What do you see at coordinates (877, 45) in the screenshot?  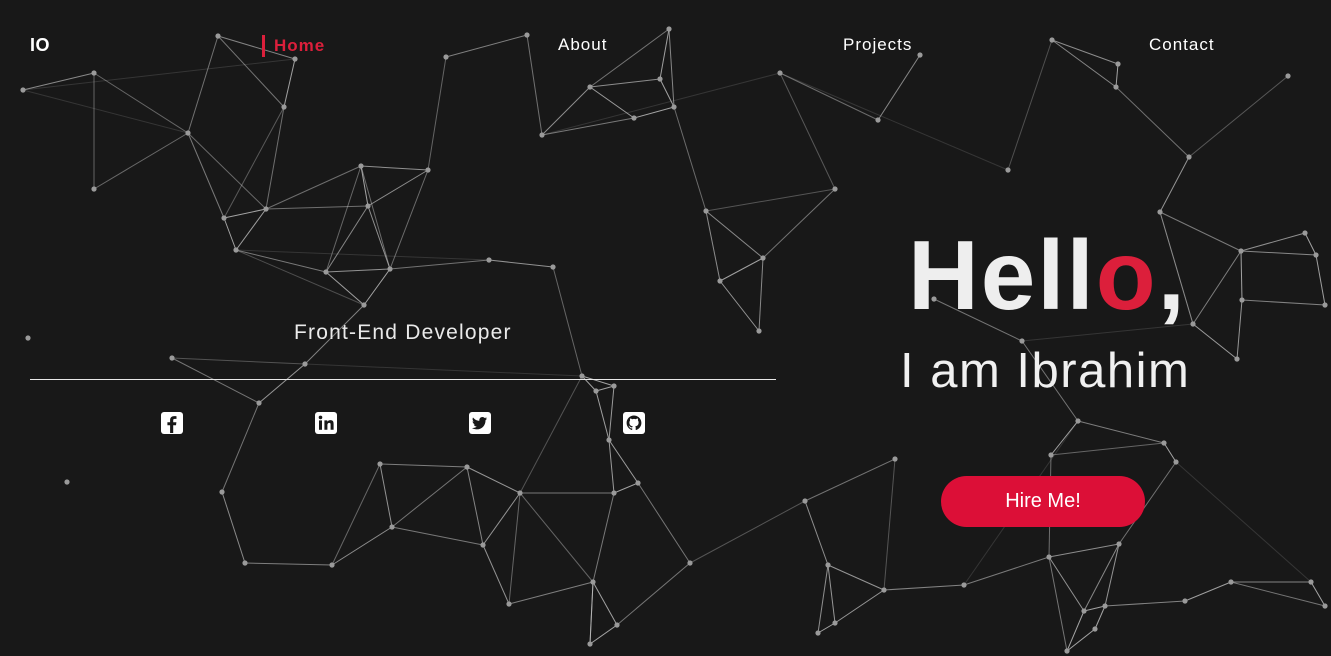 I see `nav-projects-link: Projects` at bounding box center [877, 45].